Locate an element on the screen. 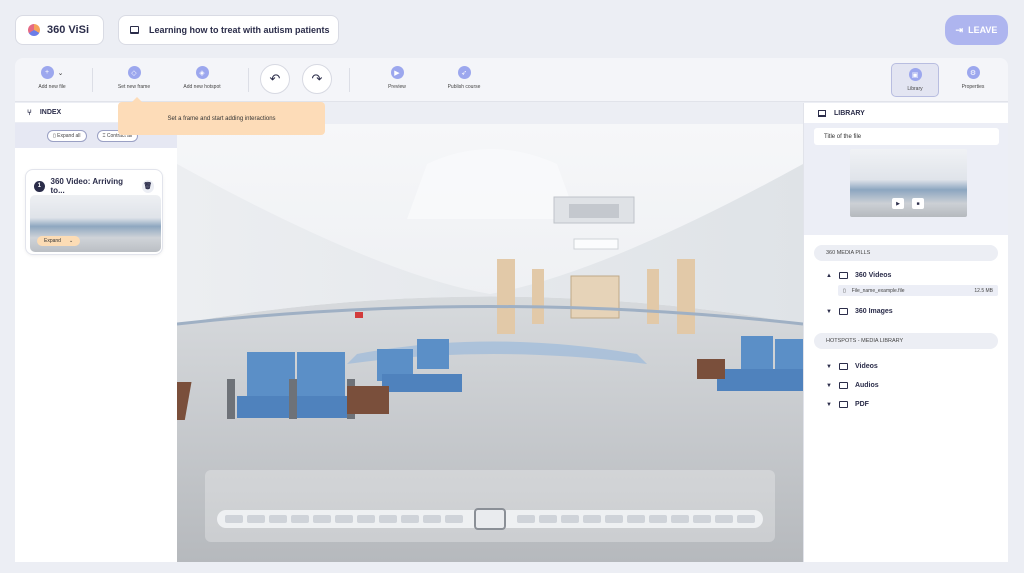 This screenshot has width=1024, height=573. expand-all-label: Expand all is located at coordinates (69, 135).